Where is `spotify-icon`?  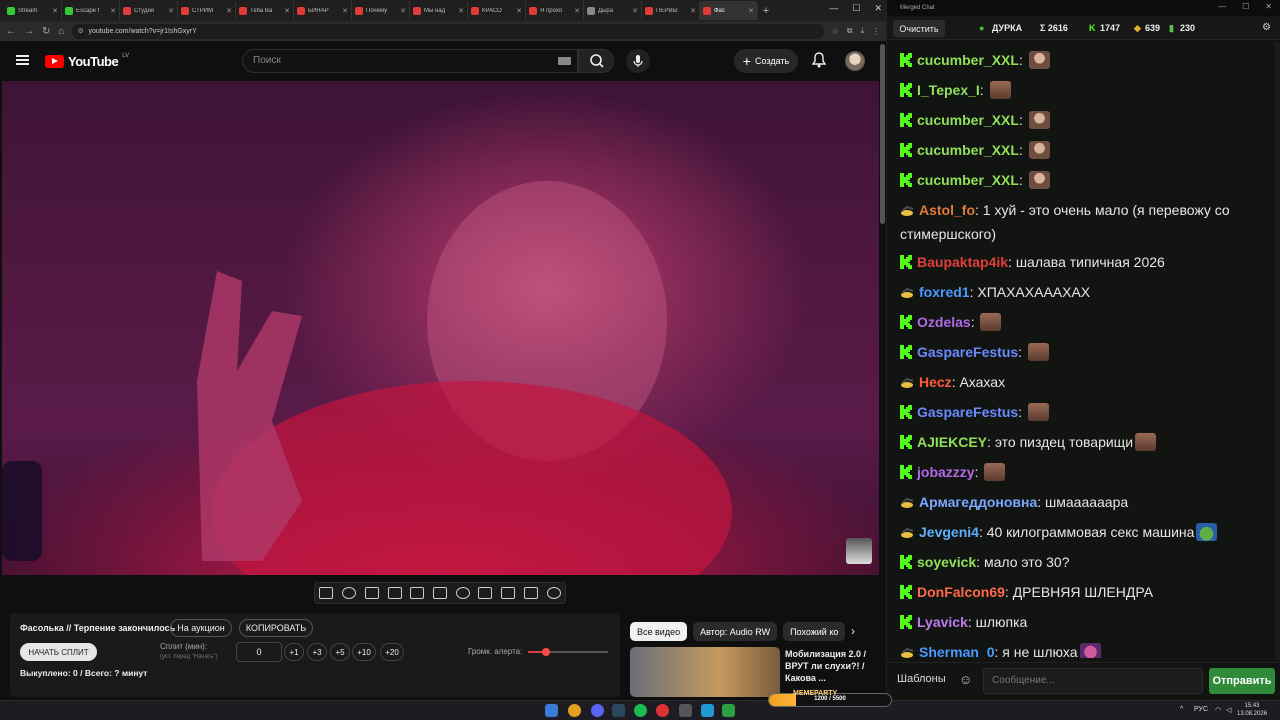 spotify-icon is located at coordinates (640, 710).